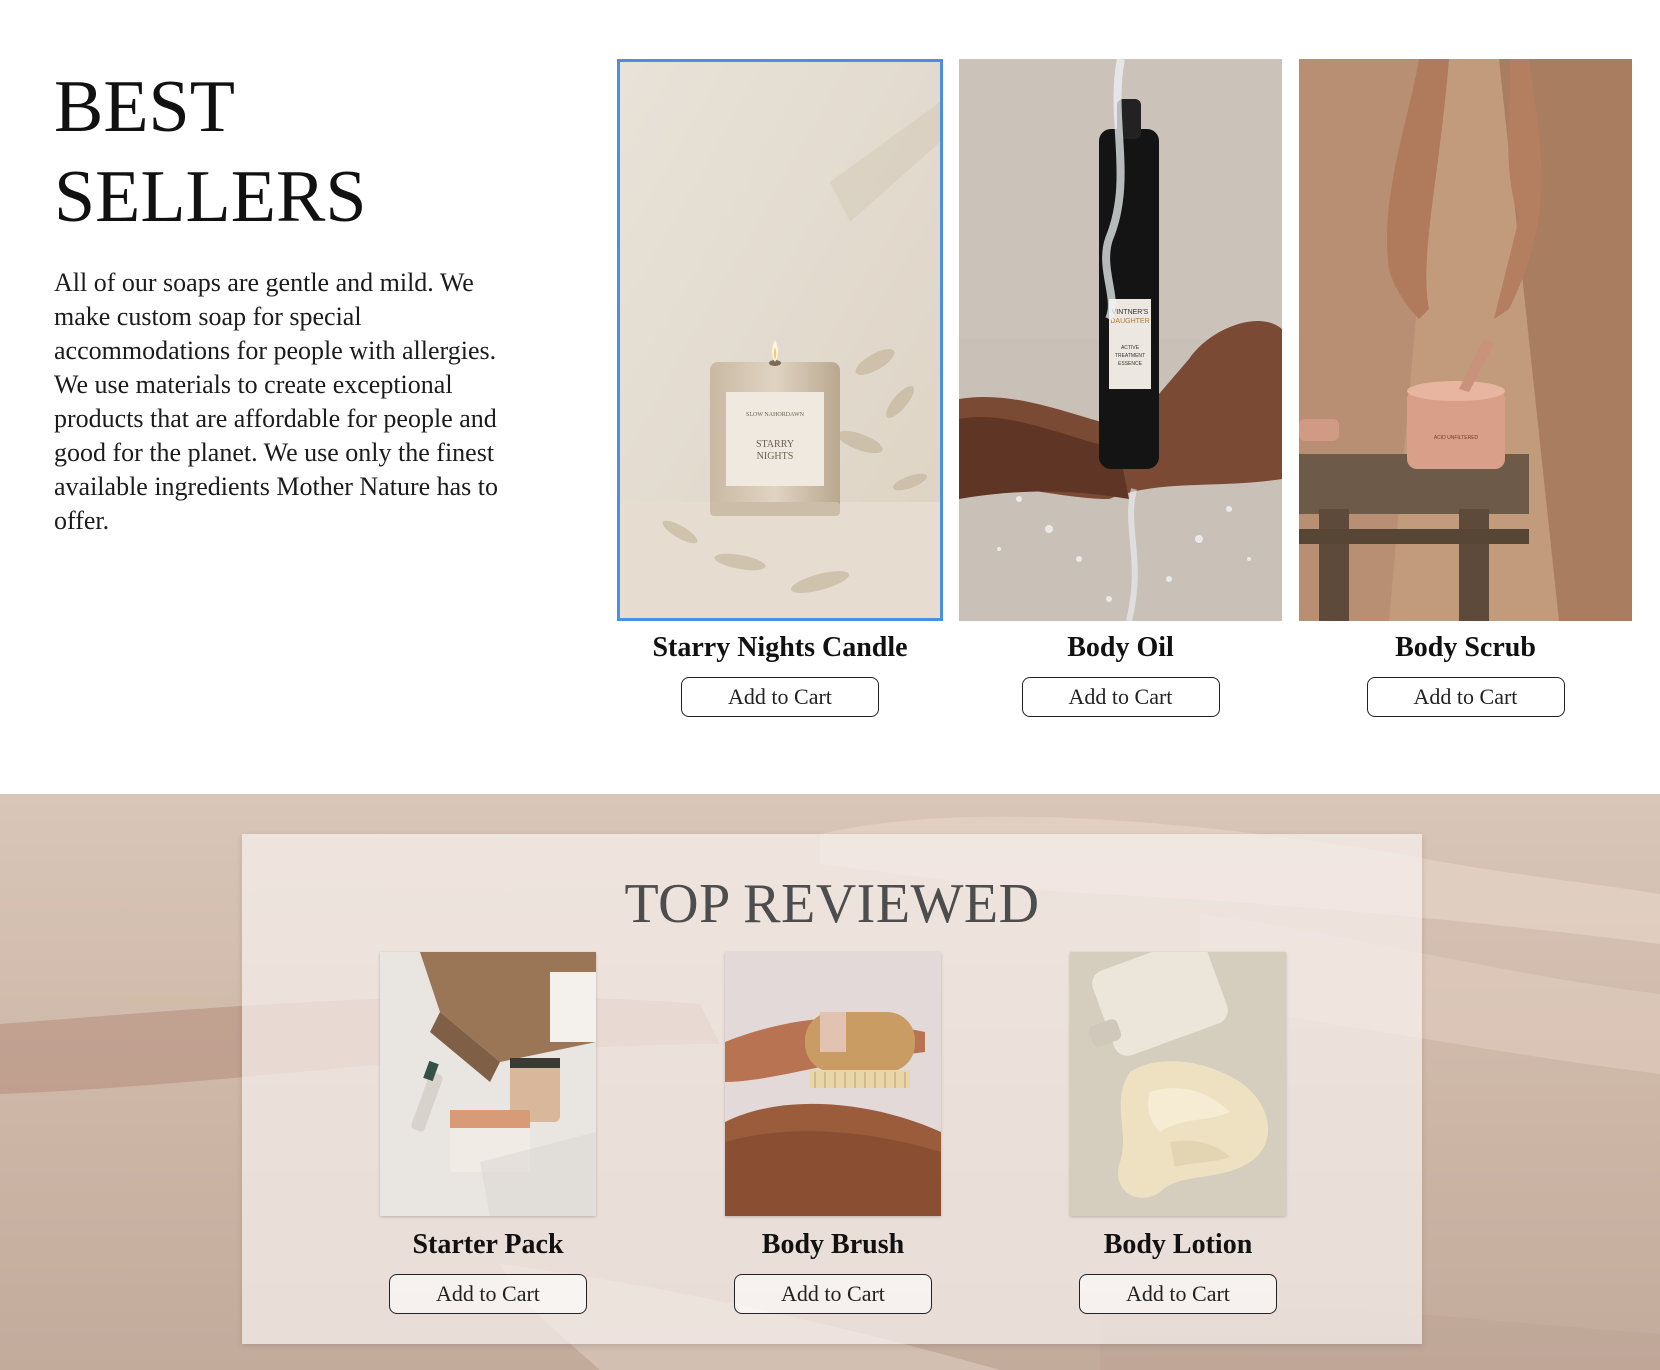 The width and height of the screenshot is (1660, 1370). I want to click on top-reviewed-heading: TOP REVIEWED, so click(832, 904).